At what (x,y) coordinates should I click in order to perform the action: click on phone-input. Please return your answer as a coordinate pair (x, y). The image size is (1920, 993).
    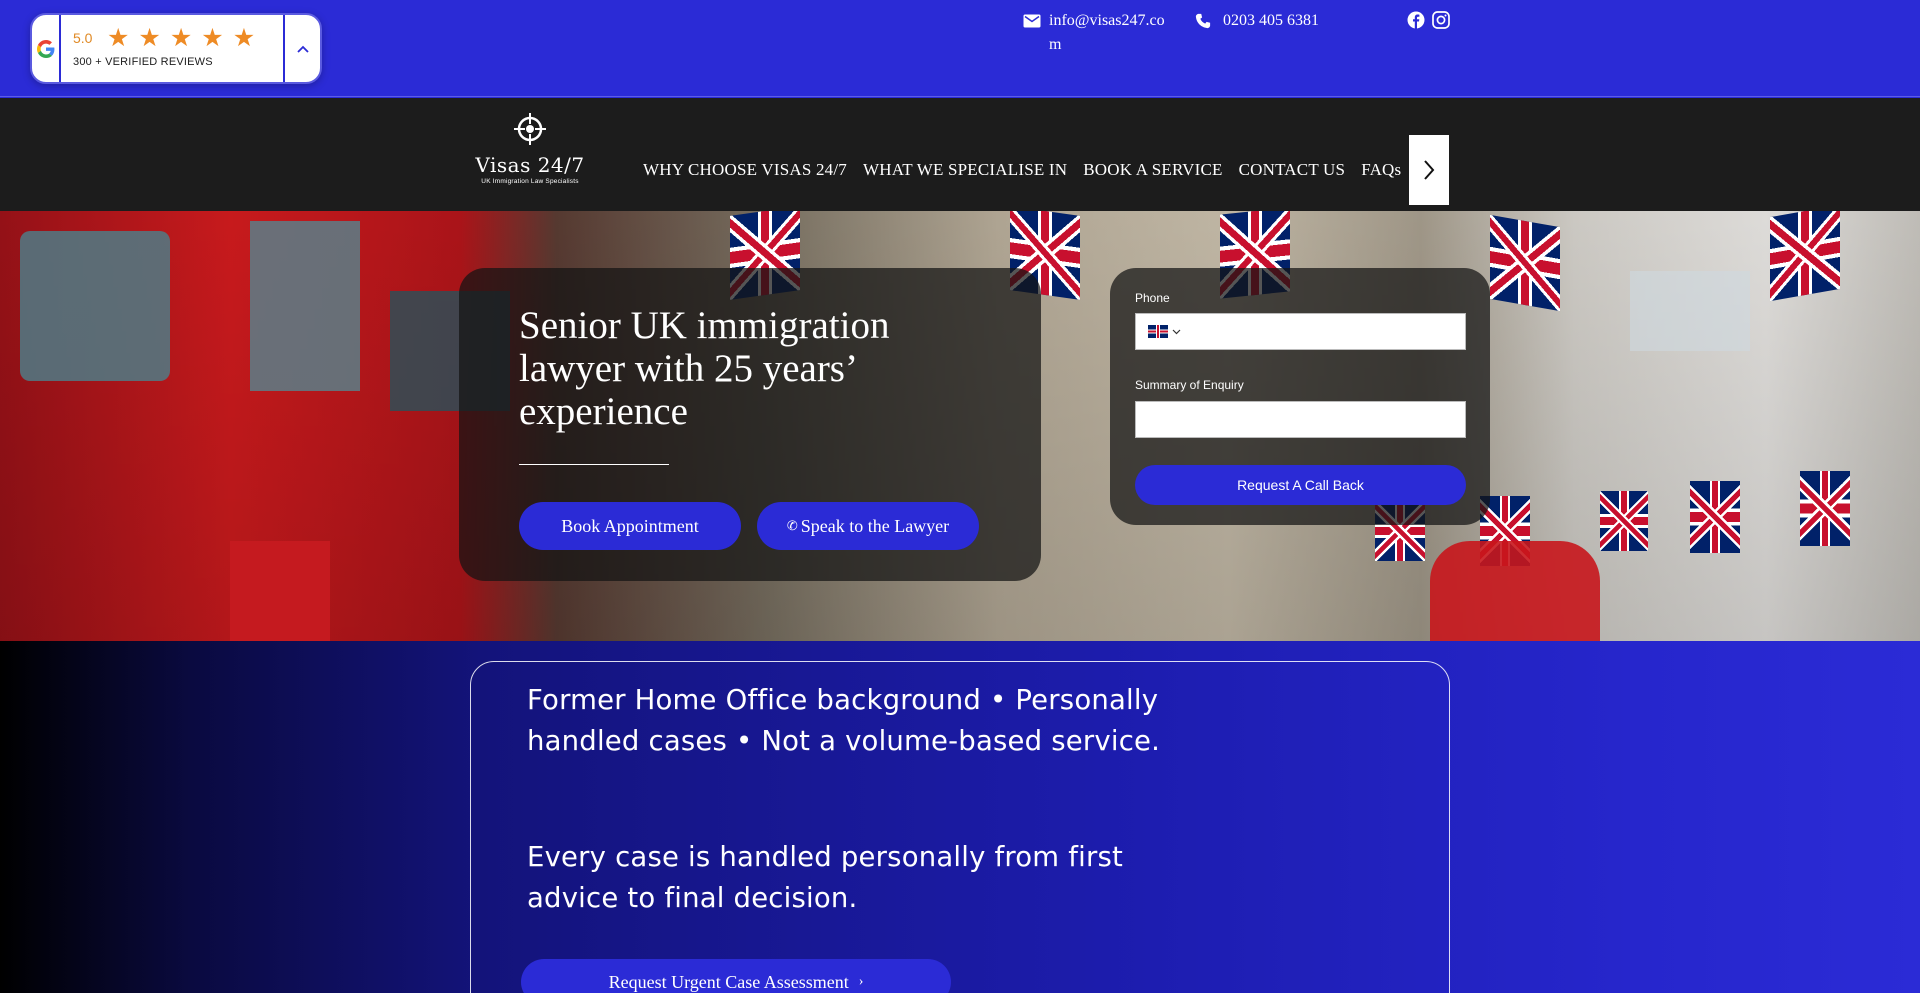
    Looking at the image, I should click on (1328, 331).